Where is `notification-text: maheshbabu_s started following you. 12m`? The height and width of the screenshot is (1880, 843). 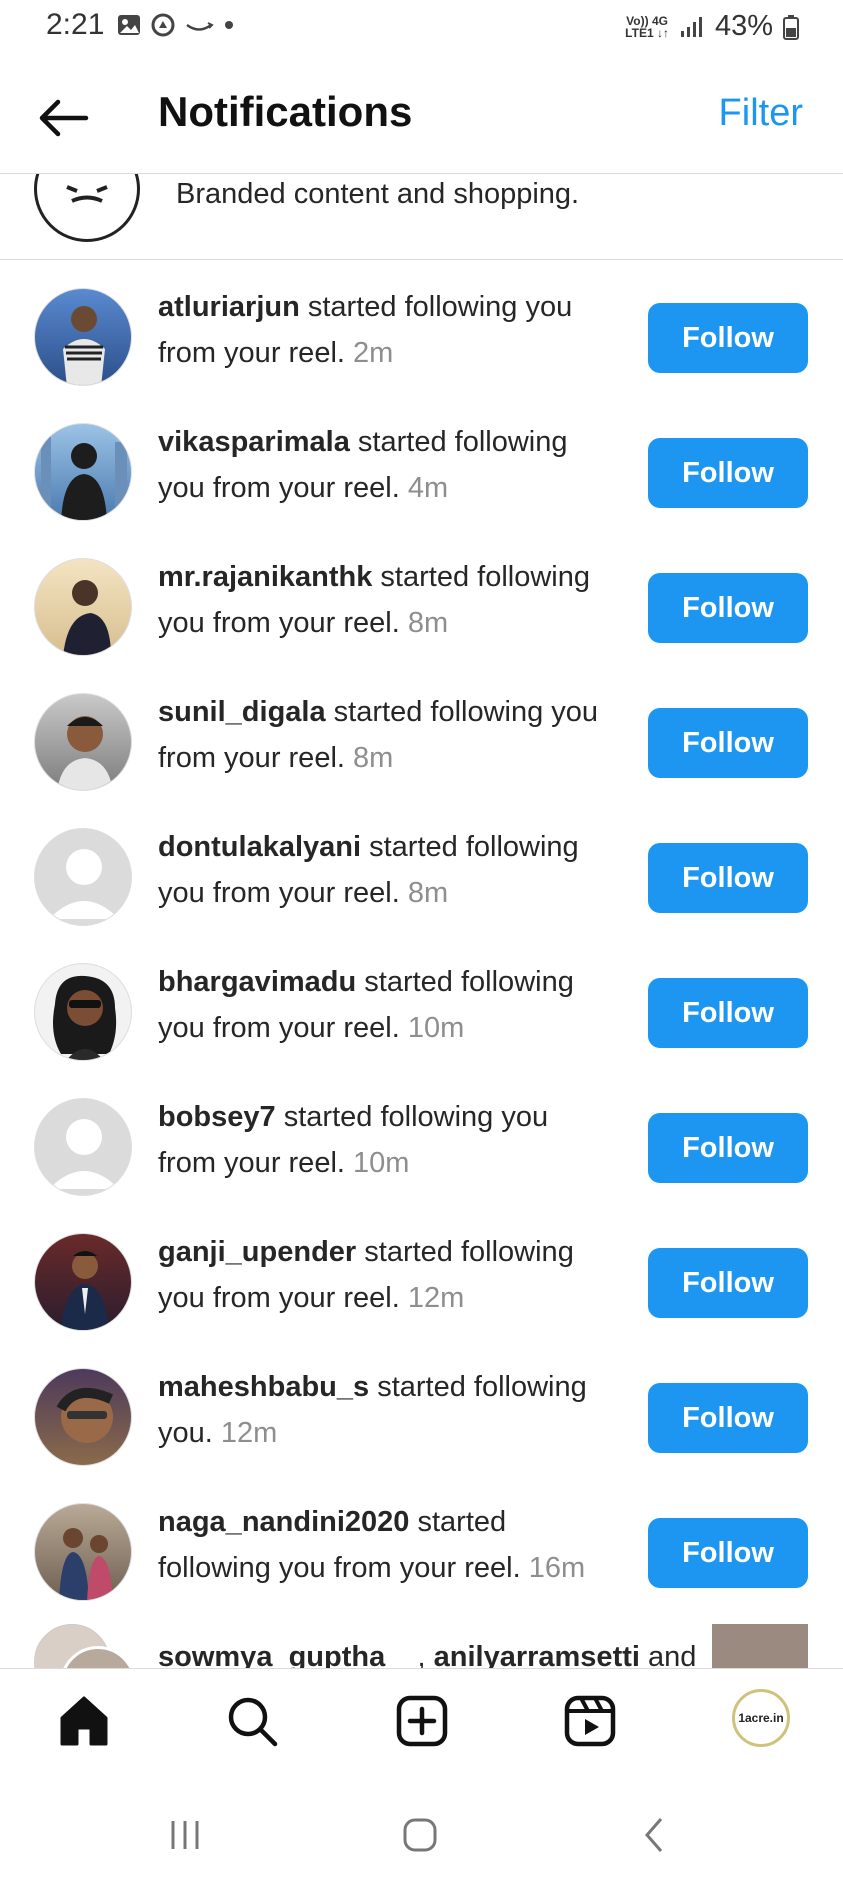 notification-text: maheshbabu_s started following you. 12m is located at coordinates (372, 1410).